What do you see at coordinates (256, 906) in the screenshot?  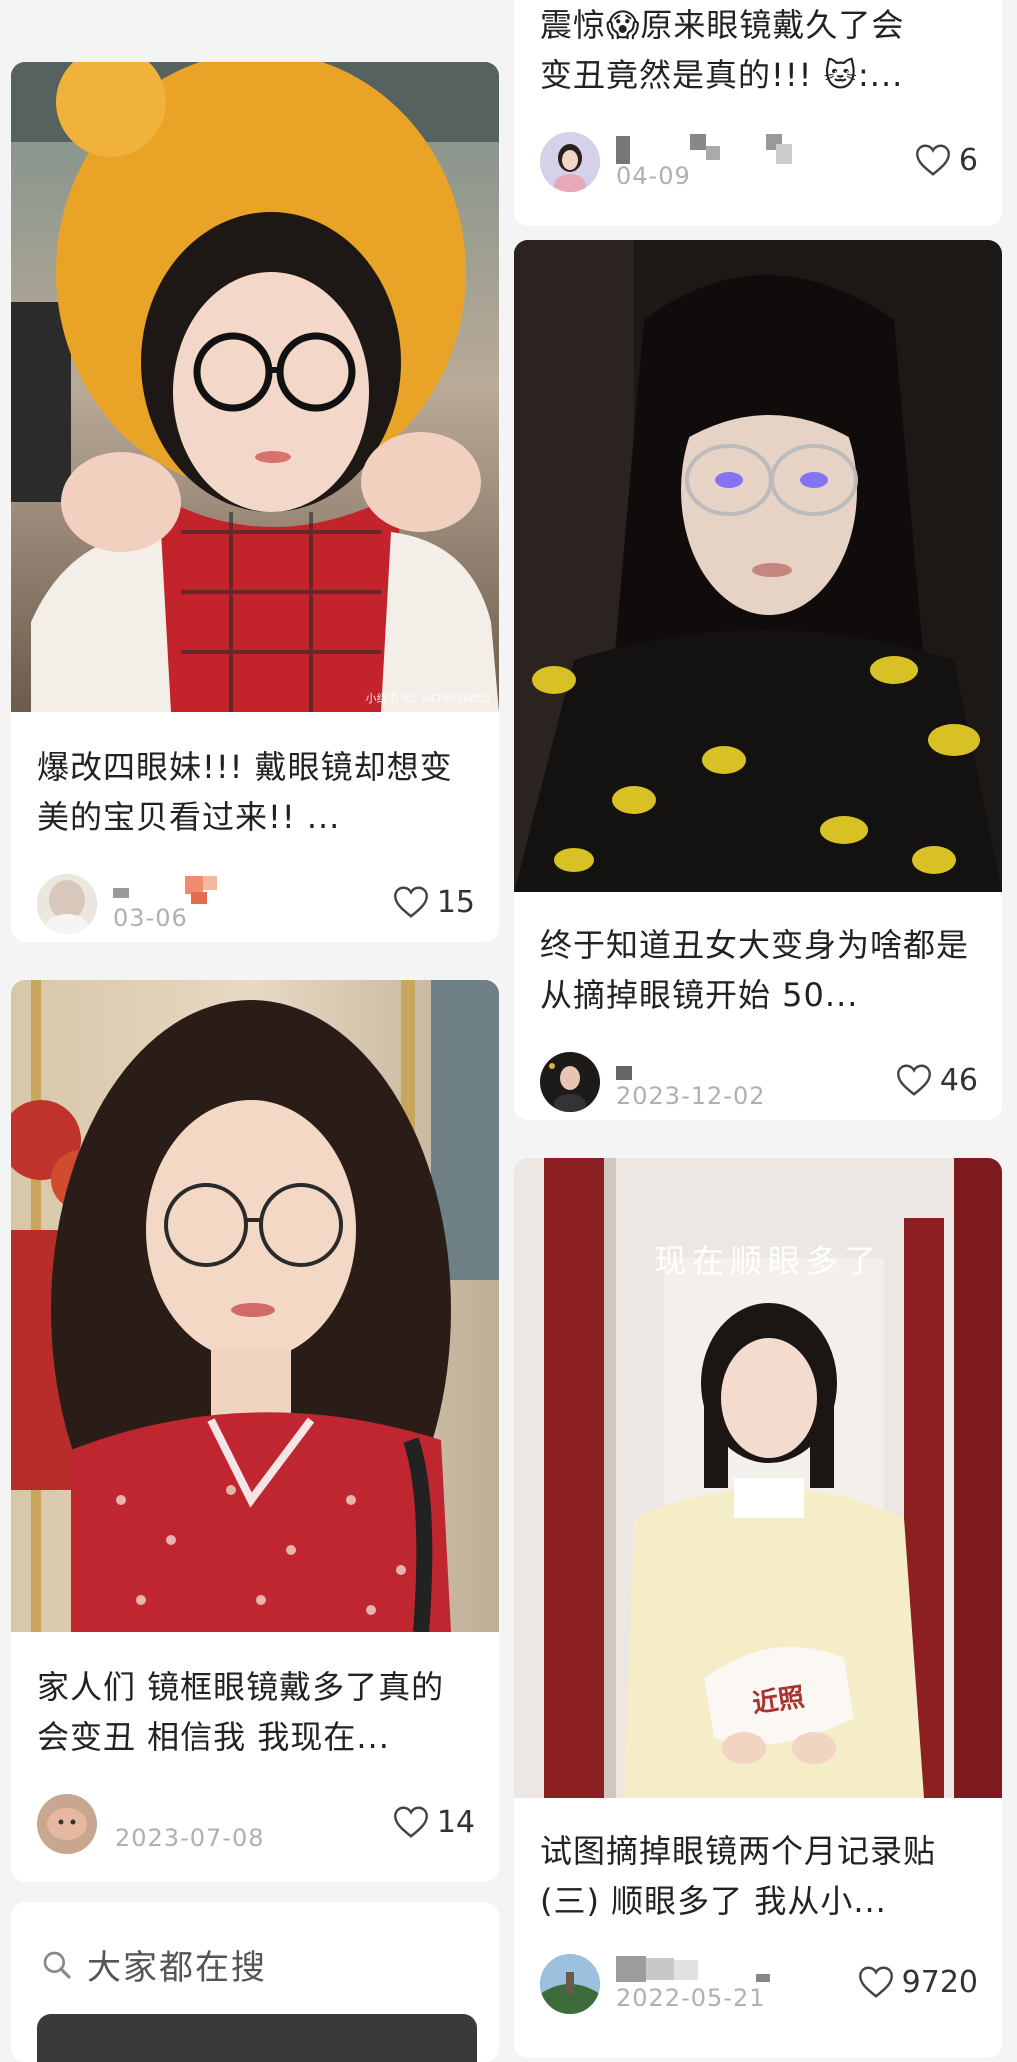 I see `note-meta: 03-06 15` at bounding box center [256, 906].